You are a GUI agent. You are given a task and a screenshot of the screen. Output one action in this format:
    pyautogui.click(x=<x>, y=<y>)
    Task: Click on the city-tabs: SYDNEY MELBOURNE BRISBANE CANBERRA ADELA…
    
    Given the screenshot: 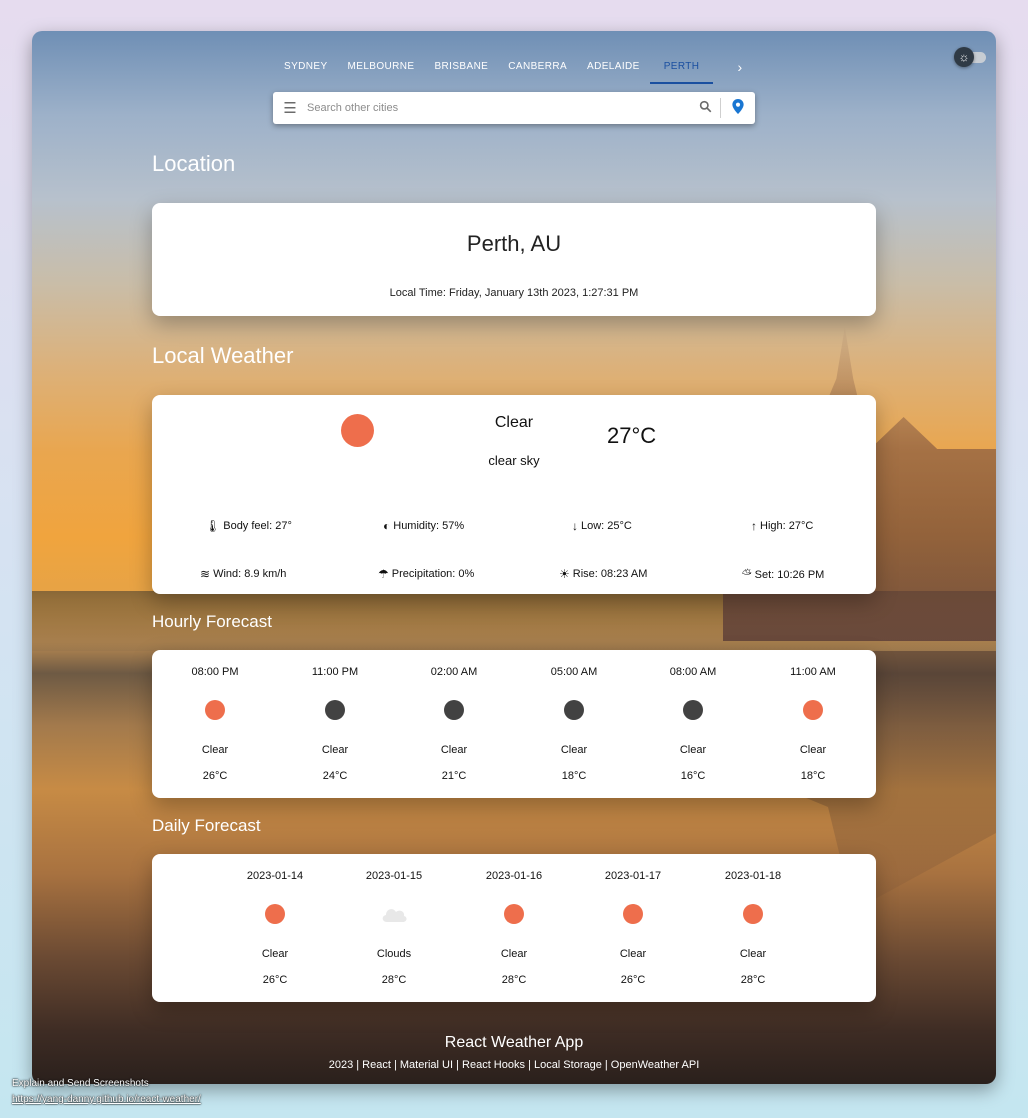 What is the action you would take?
    pyautogui.click(x=512, y=71)
    